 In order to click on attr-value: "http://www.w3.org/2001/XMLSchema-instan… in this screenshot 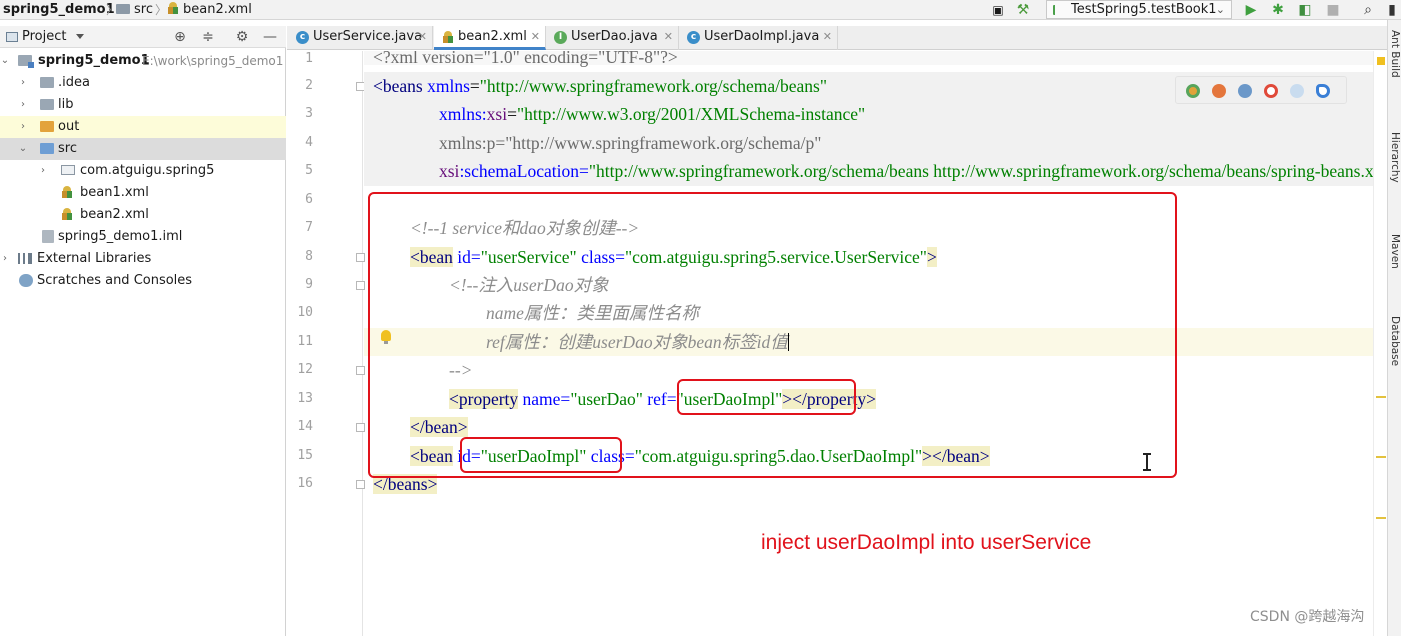, I will do `click(691, 114)`.